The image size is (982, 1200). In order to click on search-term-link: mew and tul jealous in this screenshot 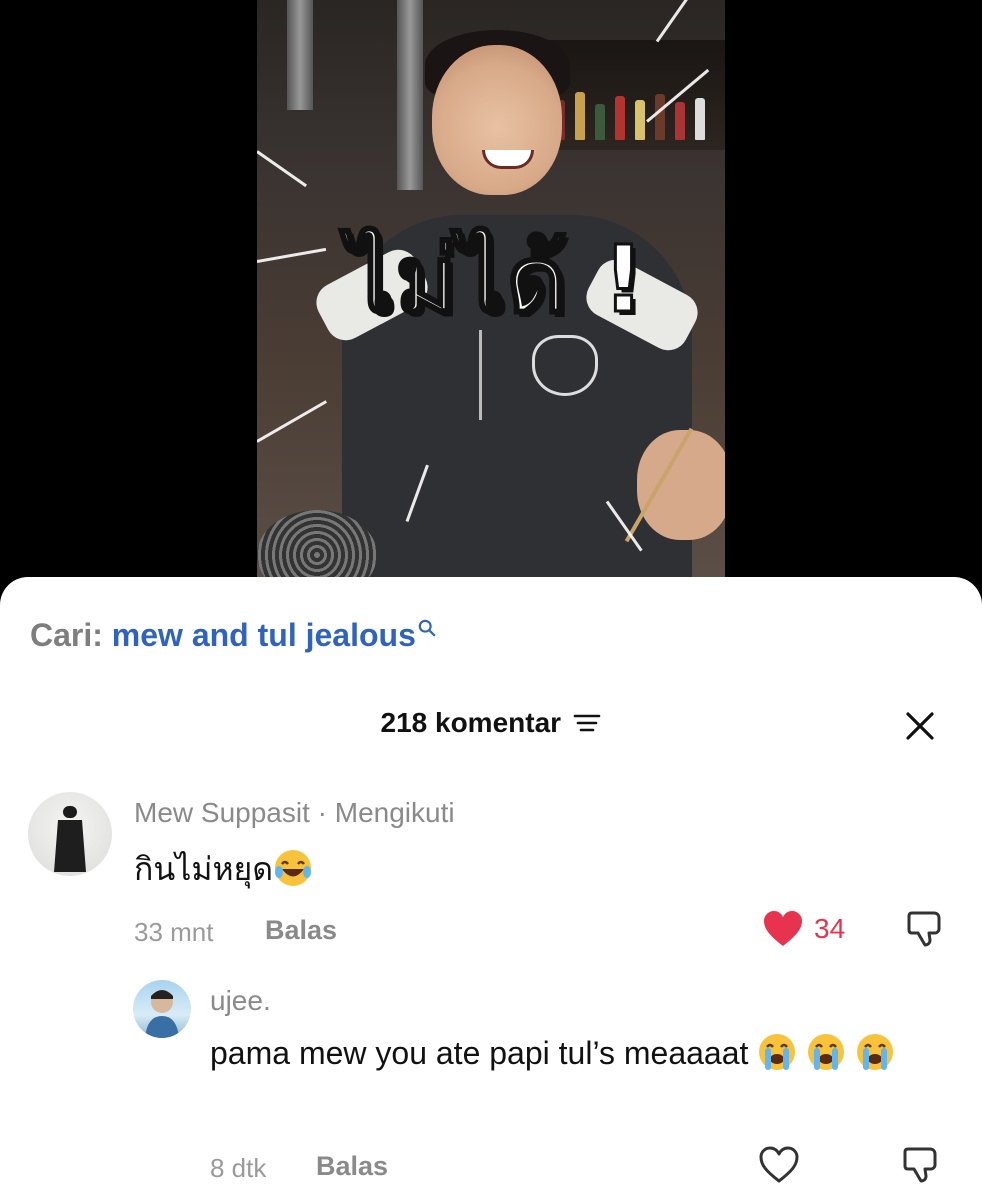, I will do `click(264, 635)`.